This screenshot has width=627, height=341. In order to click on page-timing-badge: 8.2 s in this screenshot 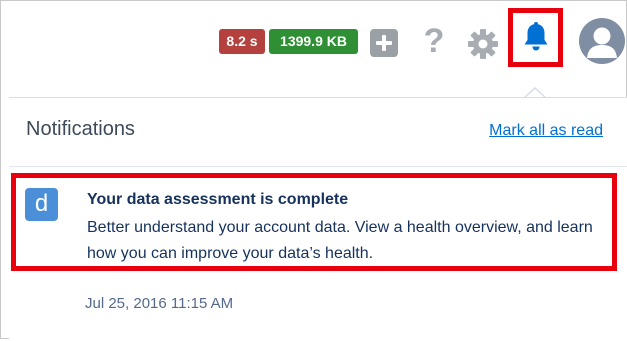, I will do `click(242, 41)`.